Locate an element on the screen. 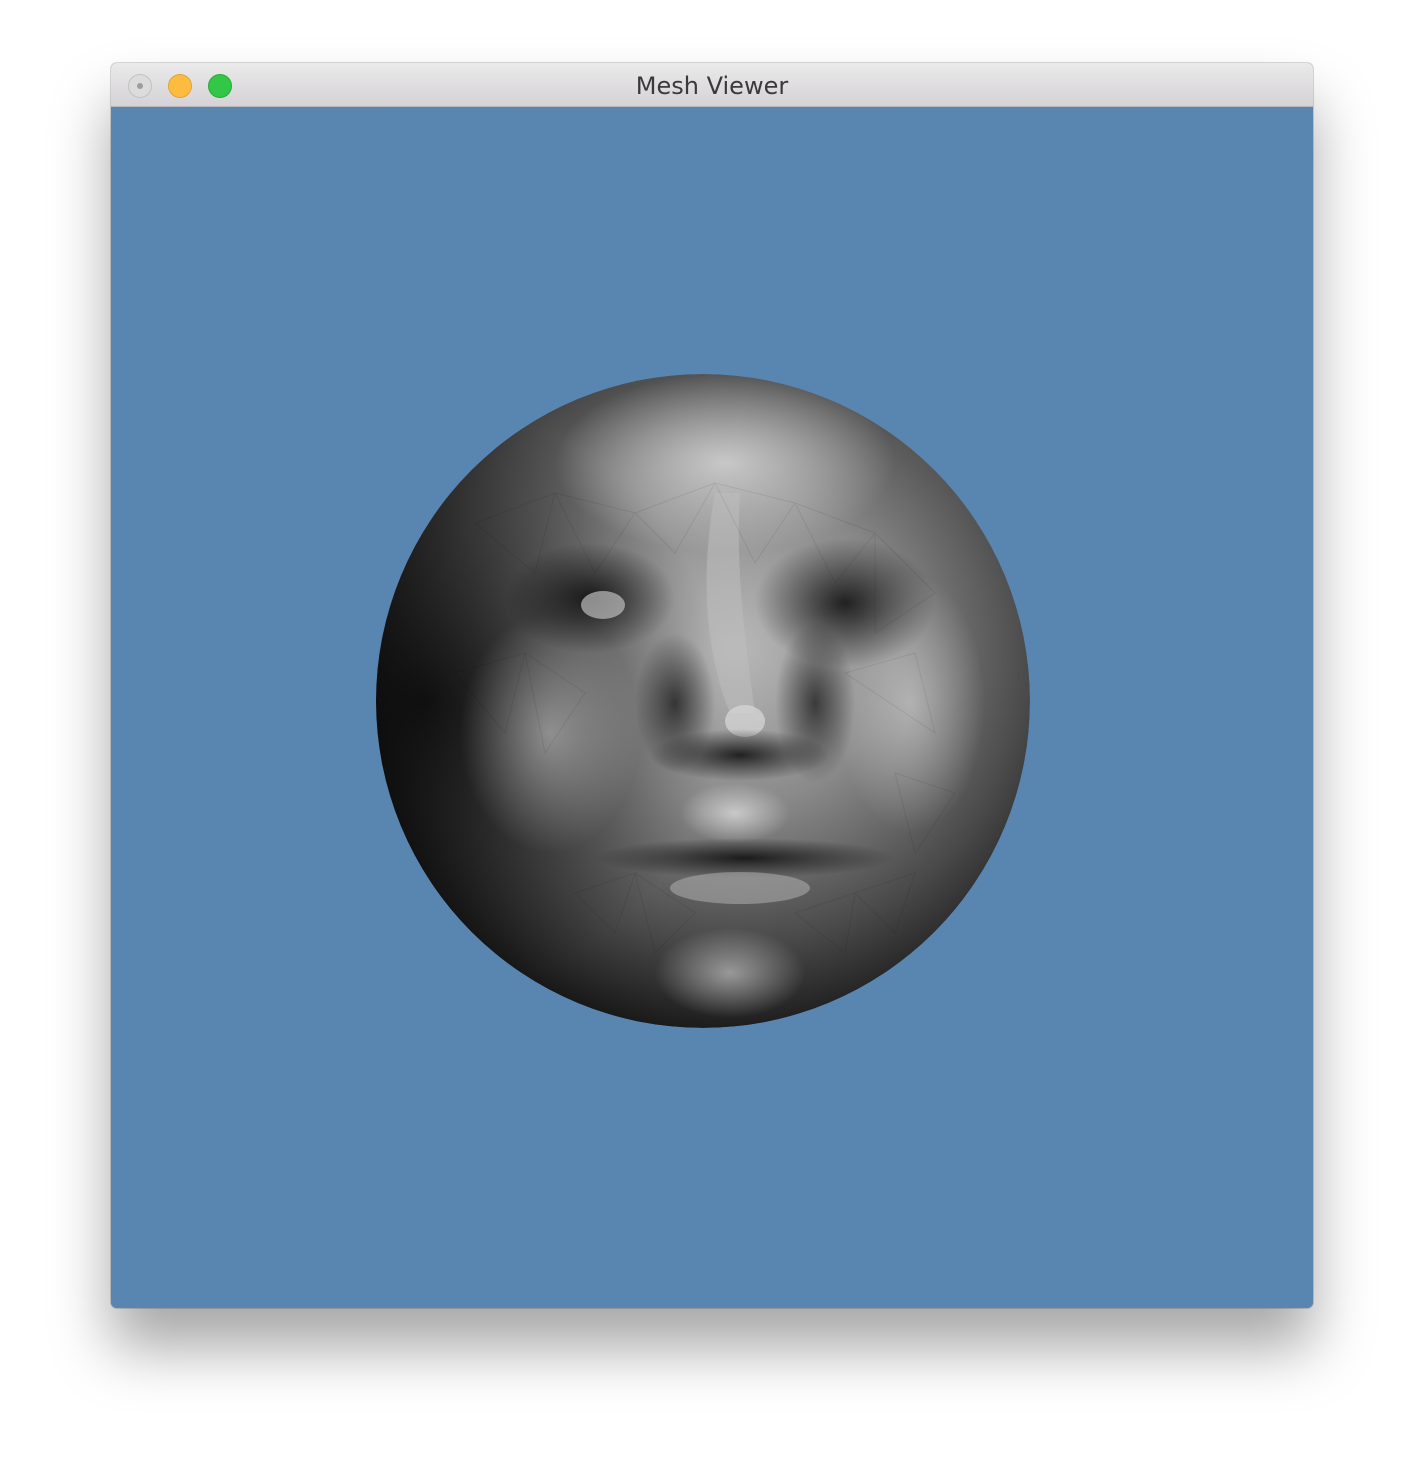  title-bar: Mesh Viewer is located at coordinates (712, 85).